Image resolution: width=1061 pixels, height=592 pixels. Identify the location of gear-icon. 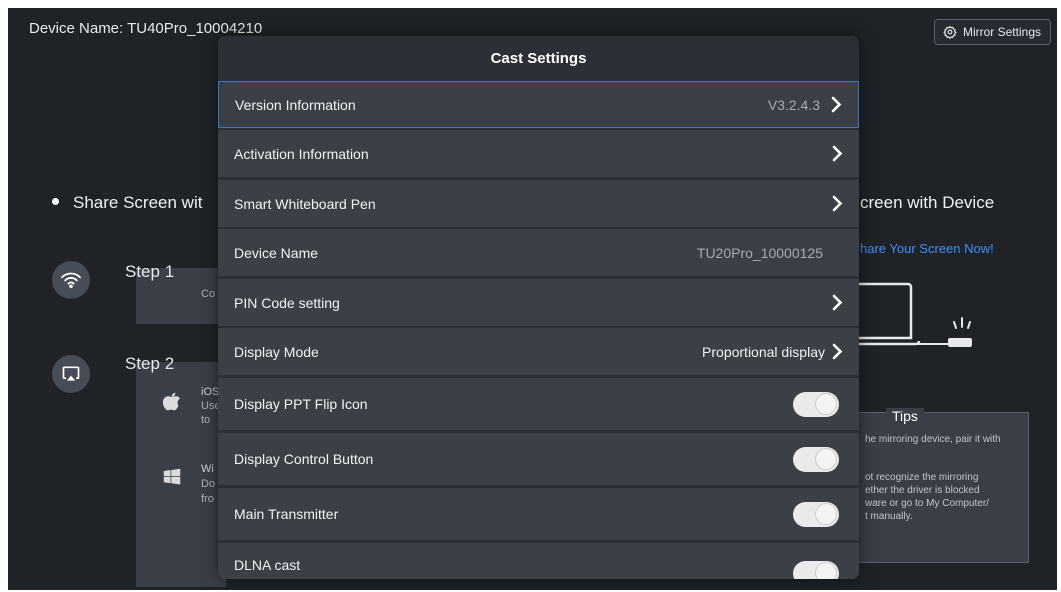
(950, 32).